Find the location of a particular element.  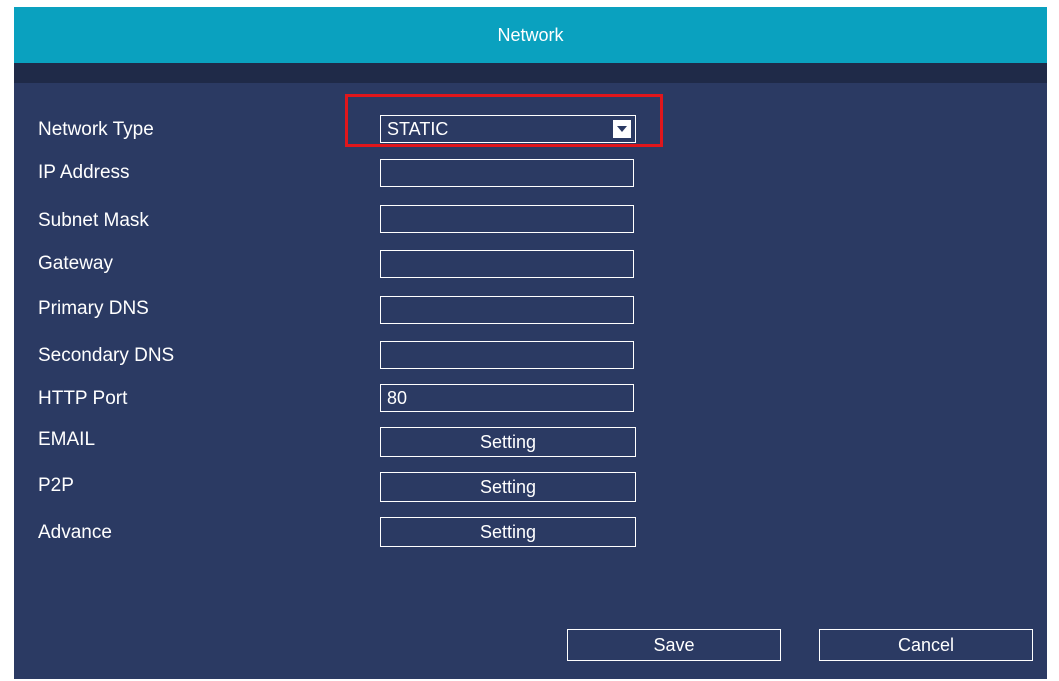

subnet-mask-label: Subnet Mask is located at coordinates (93, 220).